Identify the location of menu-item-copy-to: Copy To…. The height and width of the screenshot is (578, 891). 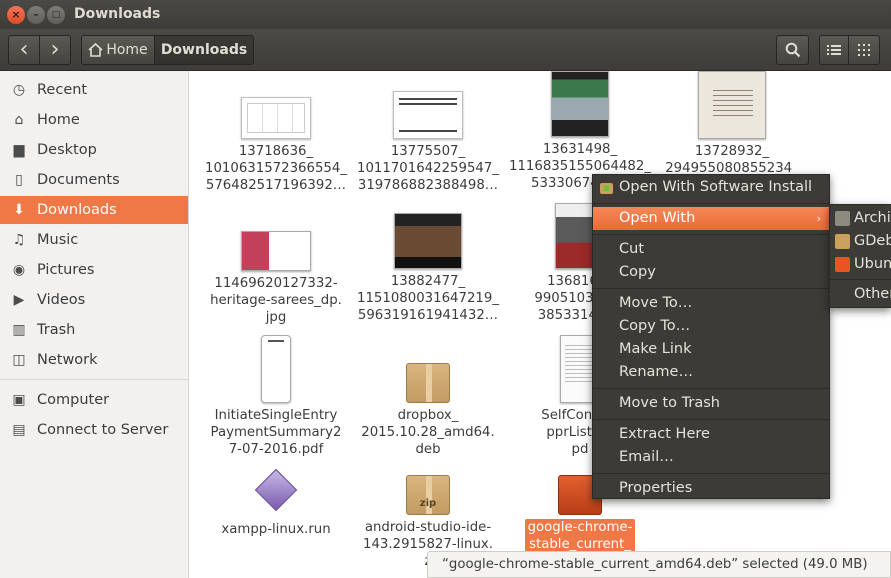
(711, 326).